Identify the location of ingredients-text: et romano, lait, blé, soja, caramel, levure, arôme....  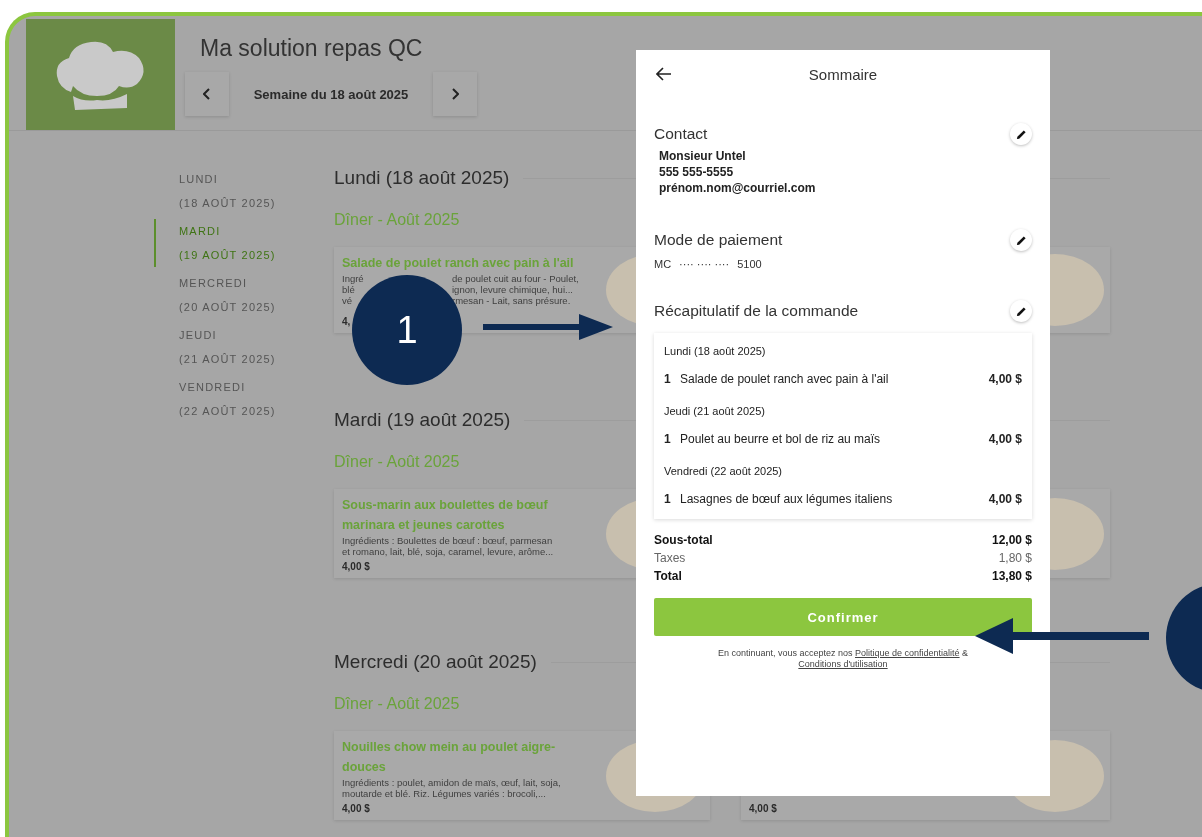
(448, 551).